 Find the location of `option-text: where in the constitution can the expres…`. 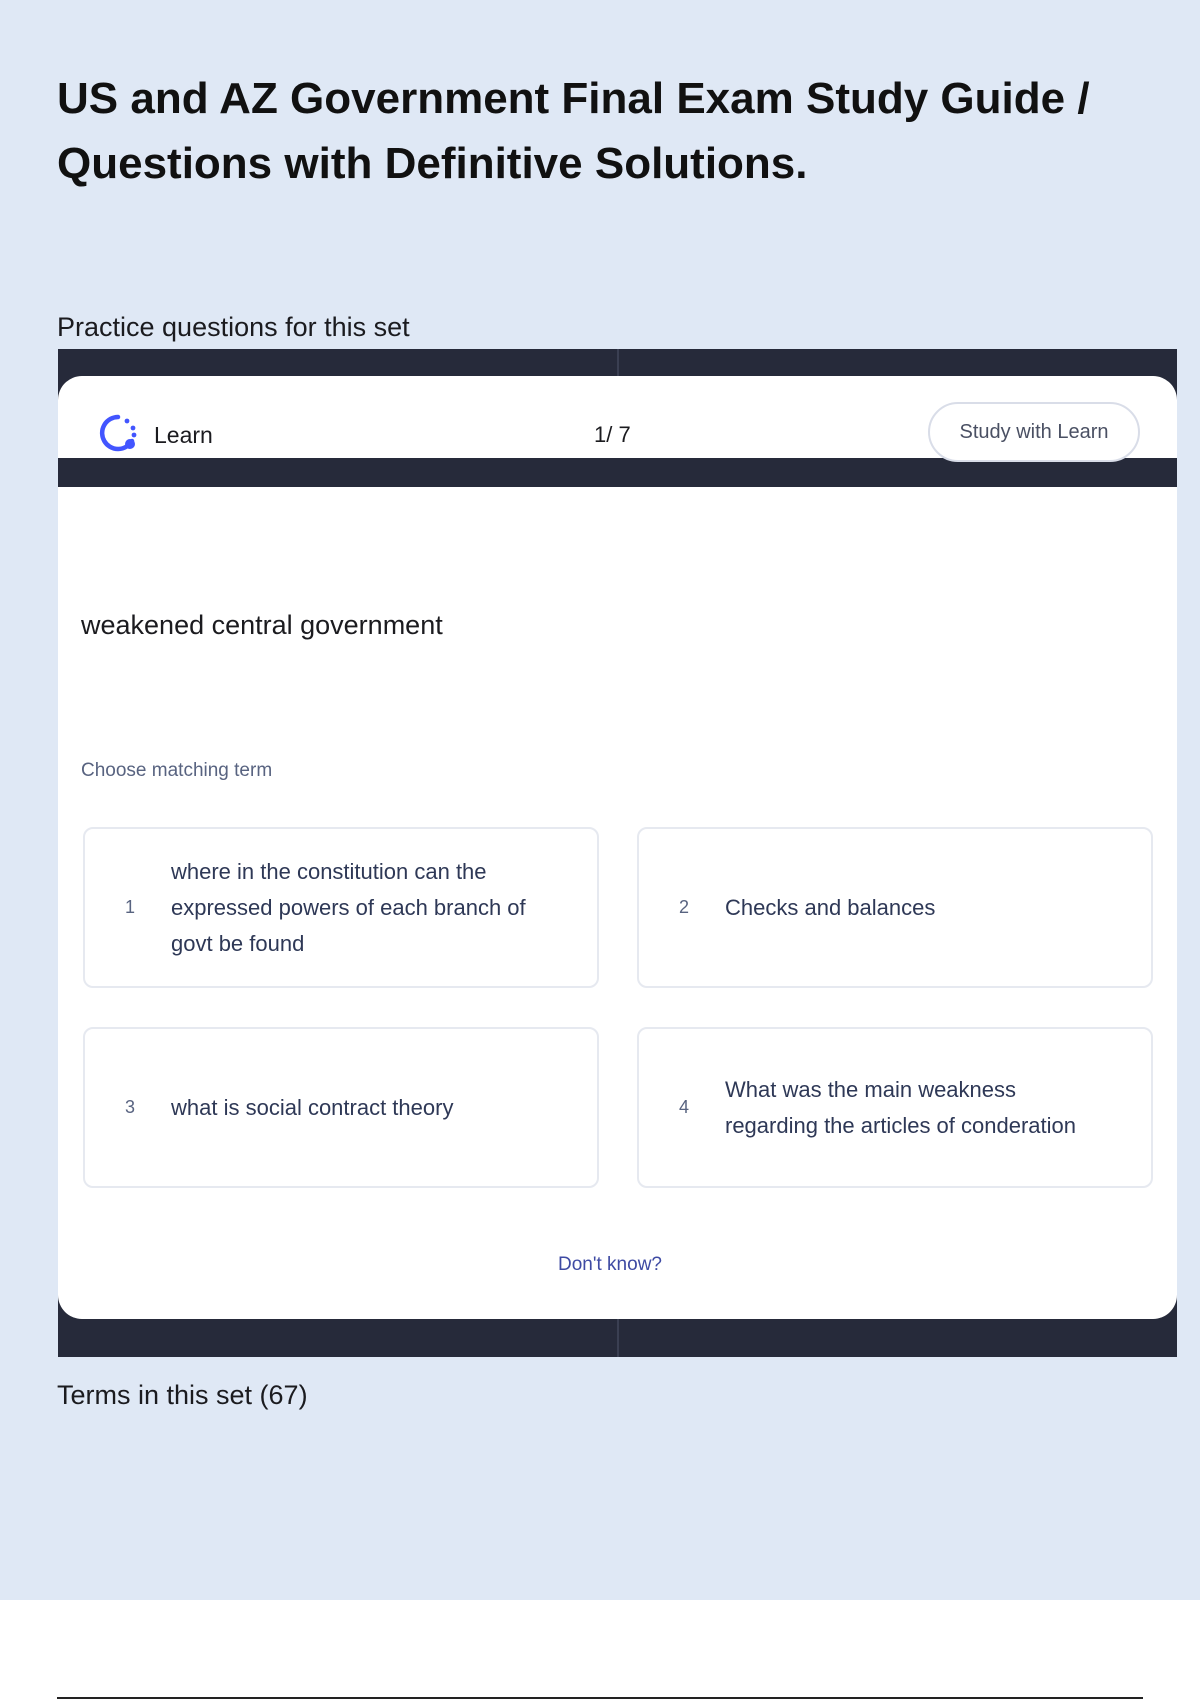

option-text: where in the constitution can the expres… is located at coordinates (348, 907).